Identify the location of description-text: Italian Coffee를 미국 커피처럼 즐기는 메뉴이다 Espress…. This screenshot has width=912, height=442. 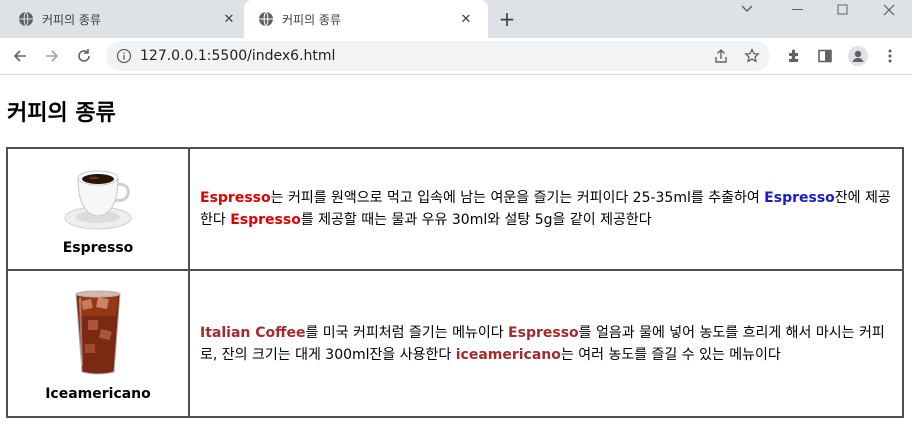
(547, 344).